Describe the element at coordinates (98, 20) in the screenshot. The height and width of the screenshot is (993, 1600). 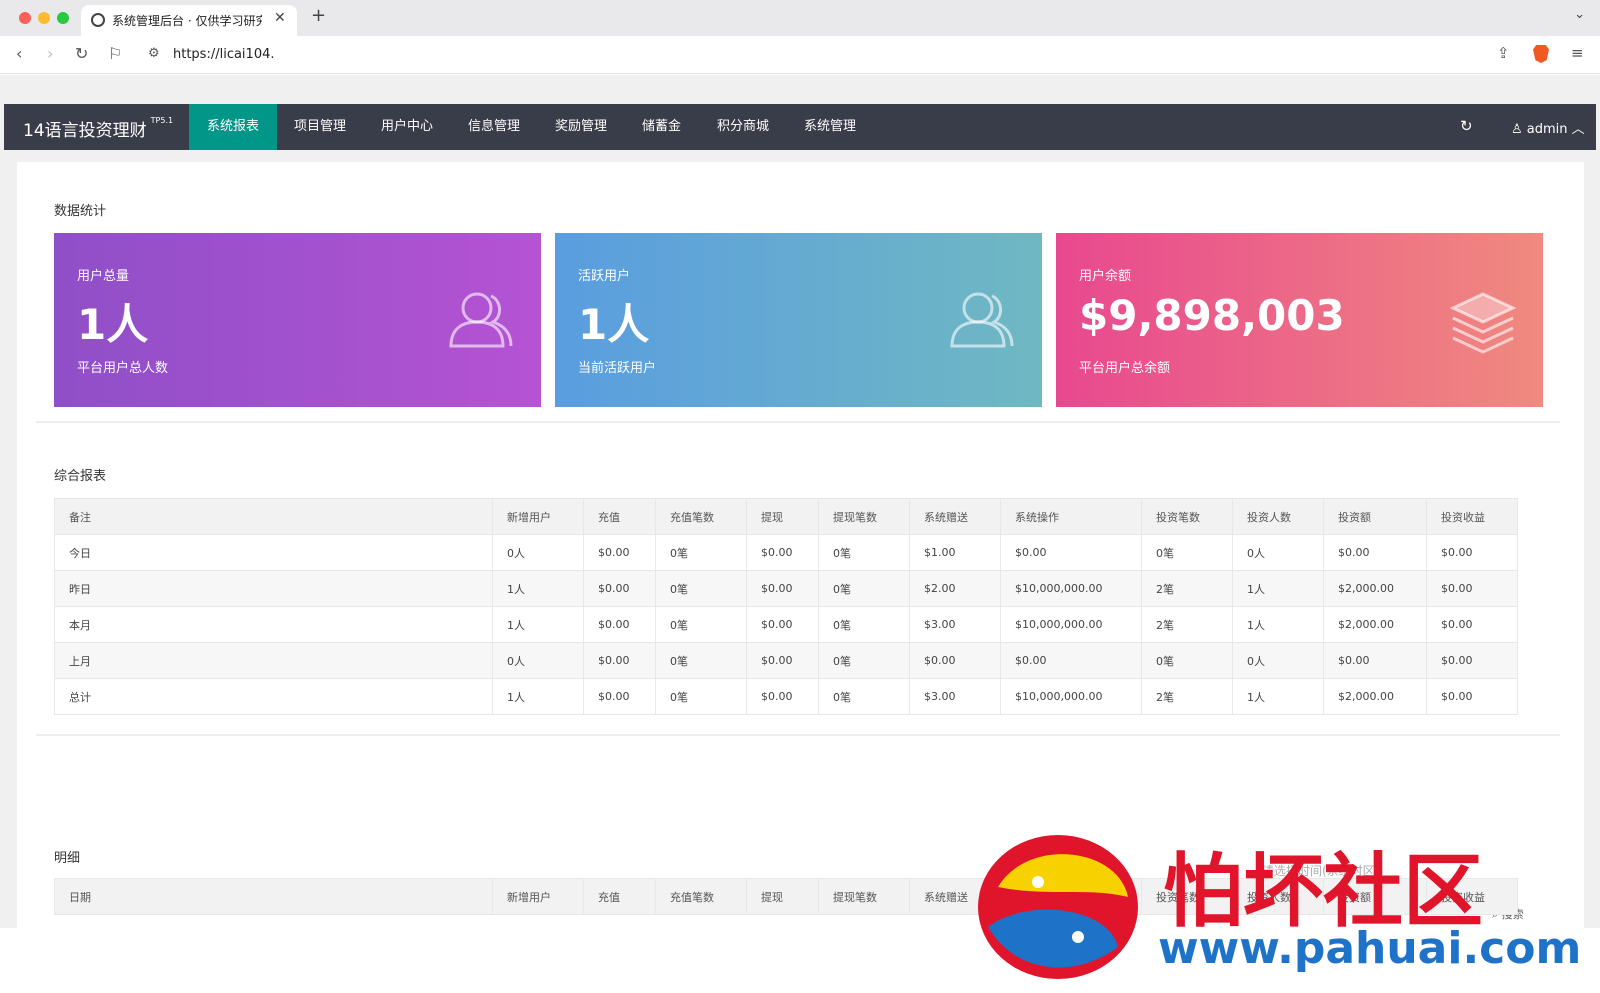
I see `globe-icon` at that location.